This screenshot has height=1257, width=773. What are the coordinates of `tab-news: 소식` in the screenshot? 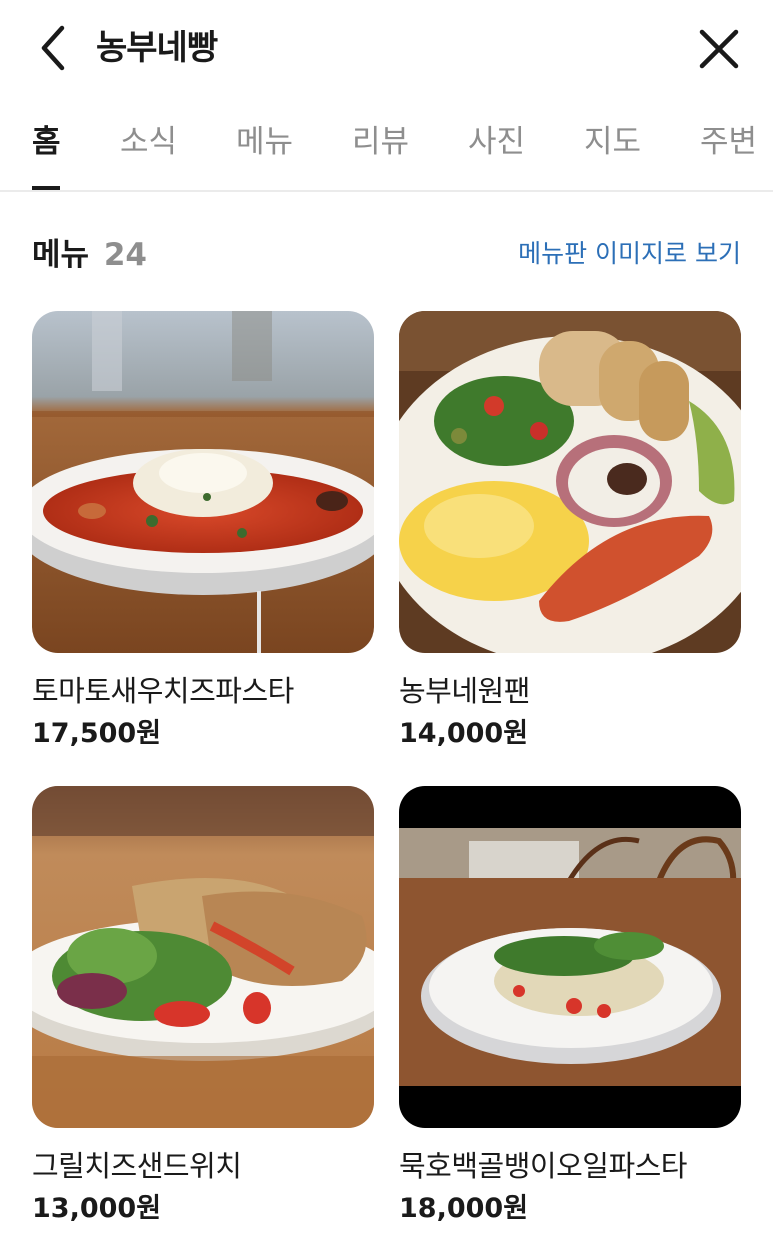 It's located at (148, 142).